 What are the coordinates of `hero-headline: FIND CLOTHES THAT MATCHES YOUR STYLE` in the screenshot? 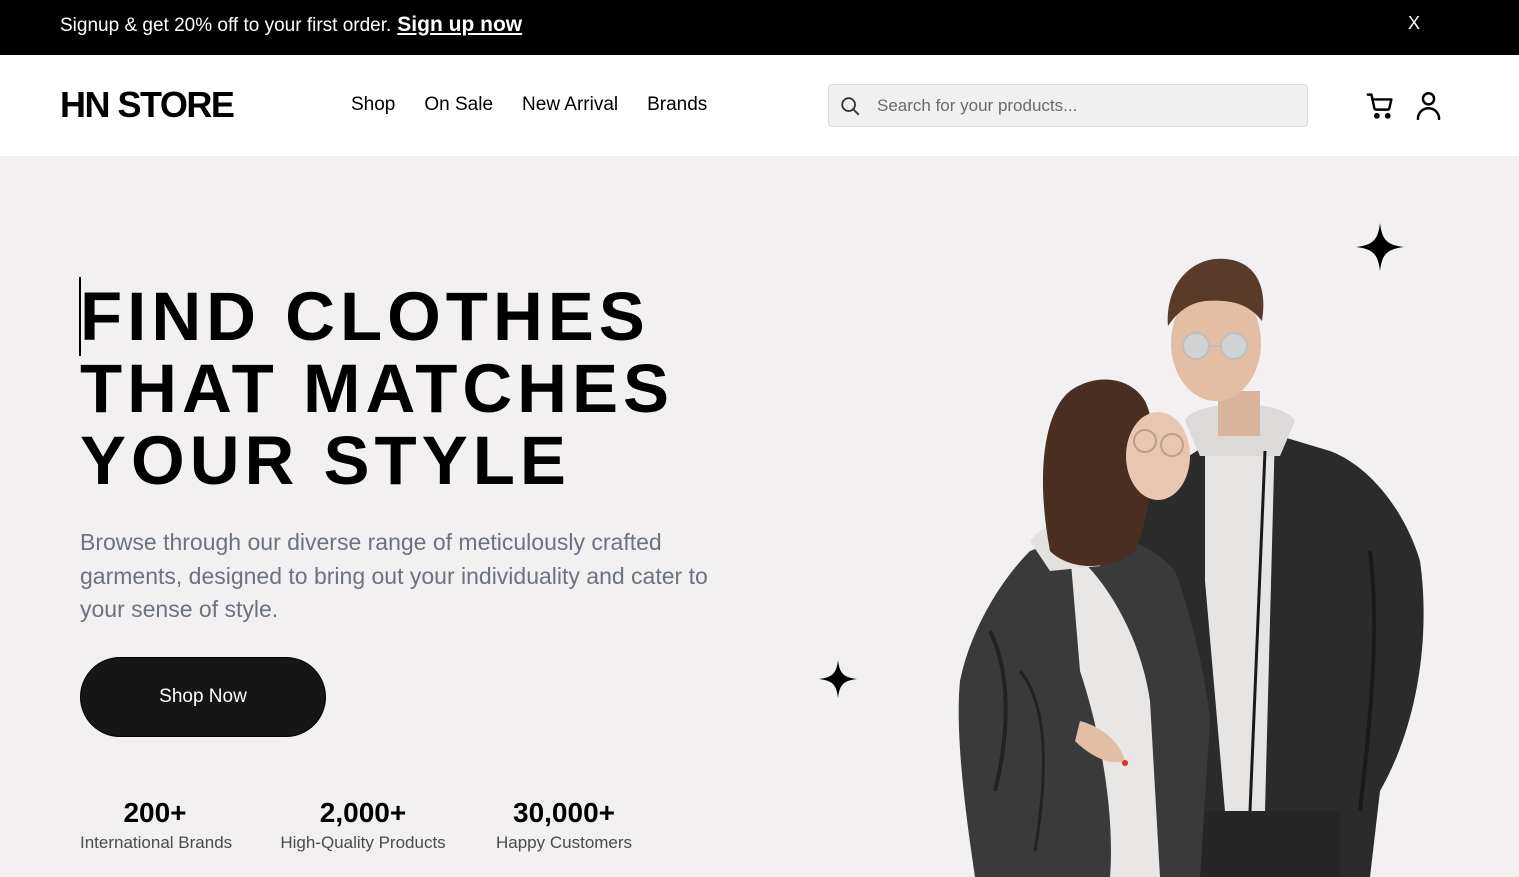 It's located at (460, 389).